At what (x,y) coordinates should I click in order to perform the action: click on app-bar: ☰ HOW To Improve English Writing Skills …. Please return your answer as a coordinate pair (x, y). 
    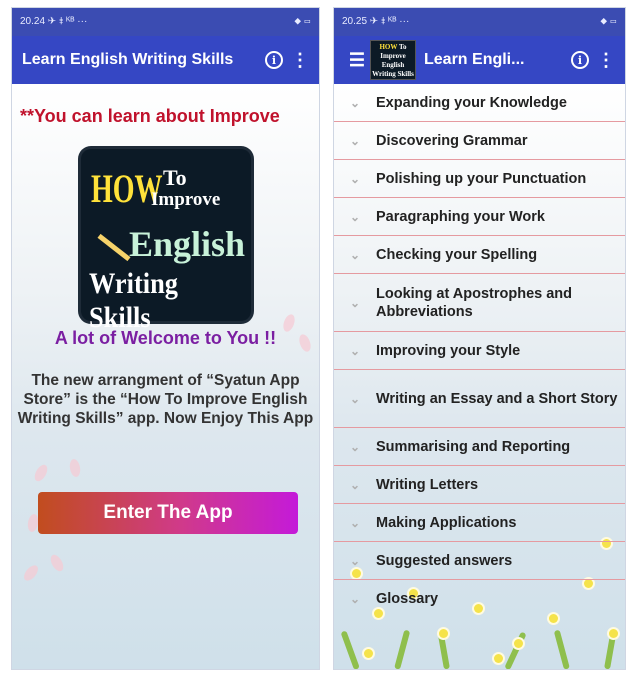
    Looking at the image, I should click on (479, 60).